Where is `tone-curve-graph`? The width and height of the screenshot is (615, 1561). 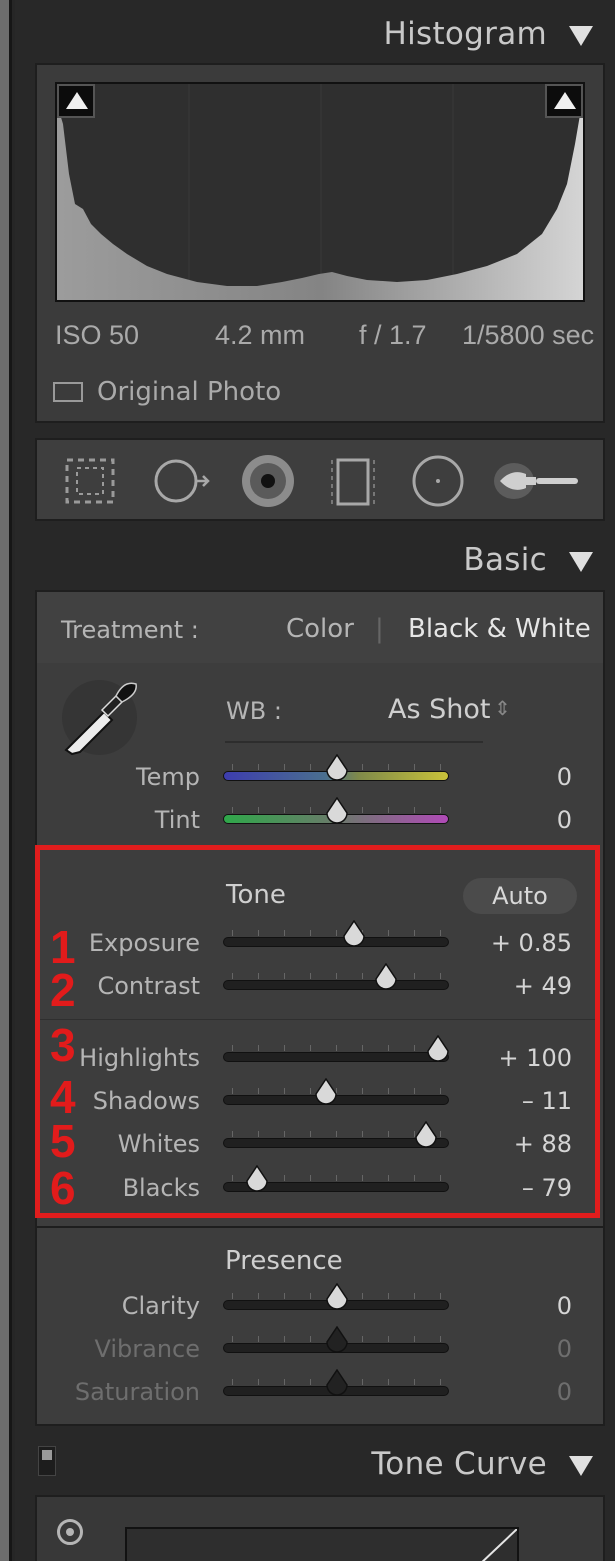
tone-curve-graph is located at coordinates (322, 1544).